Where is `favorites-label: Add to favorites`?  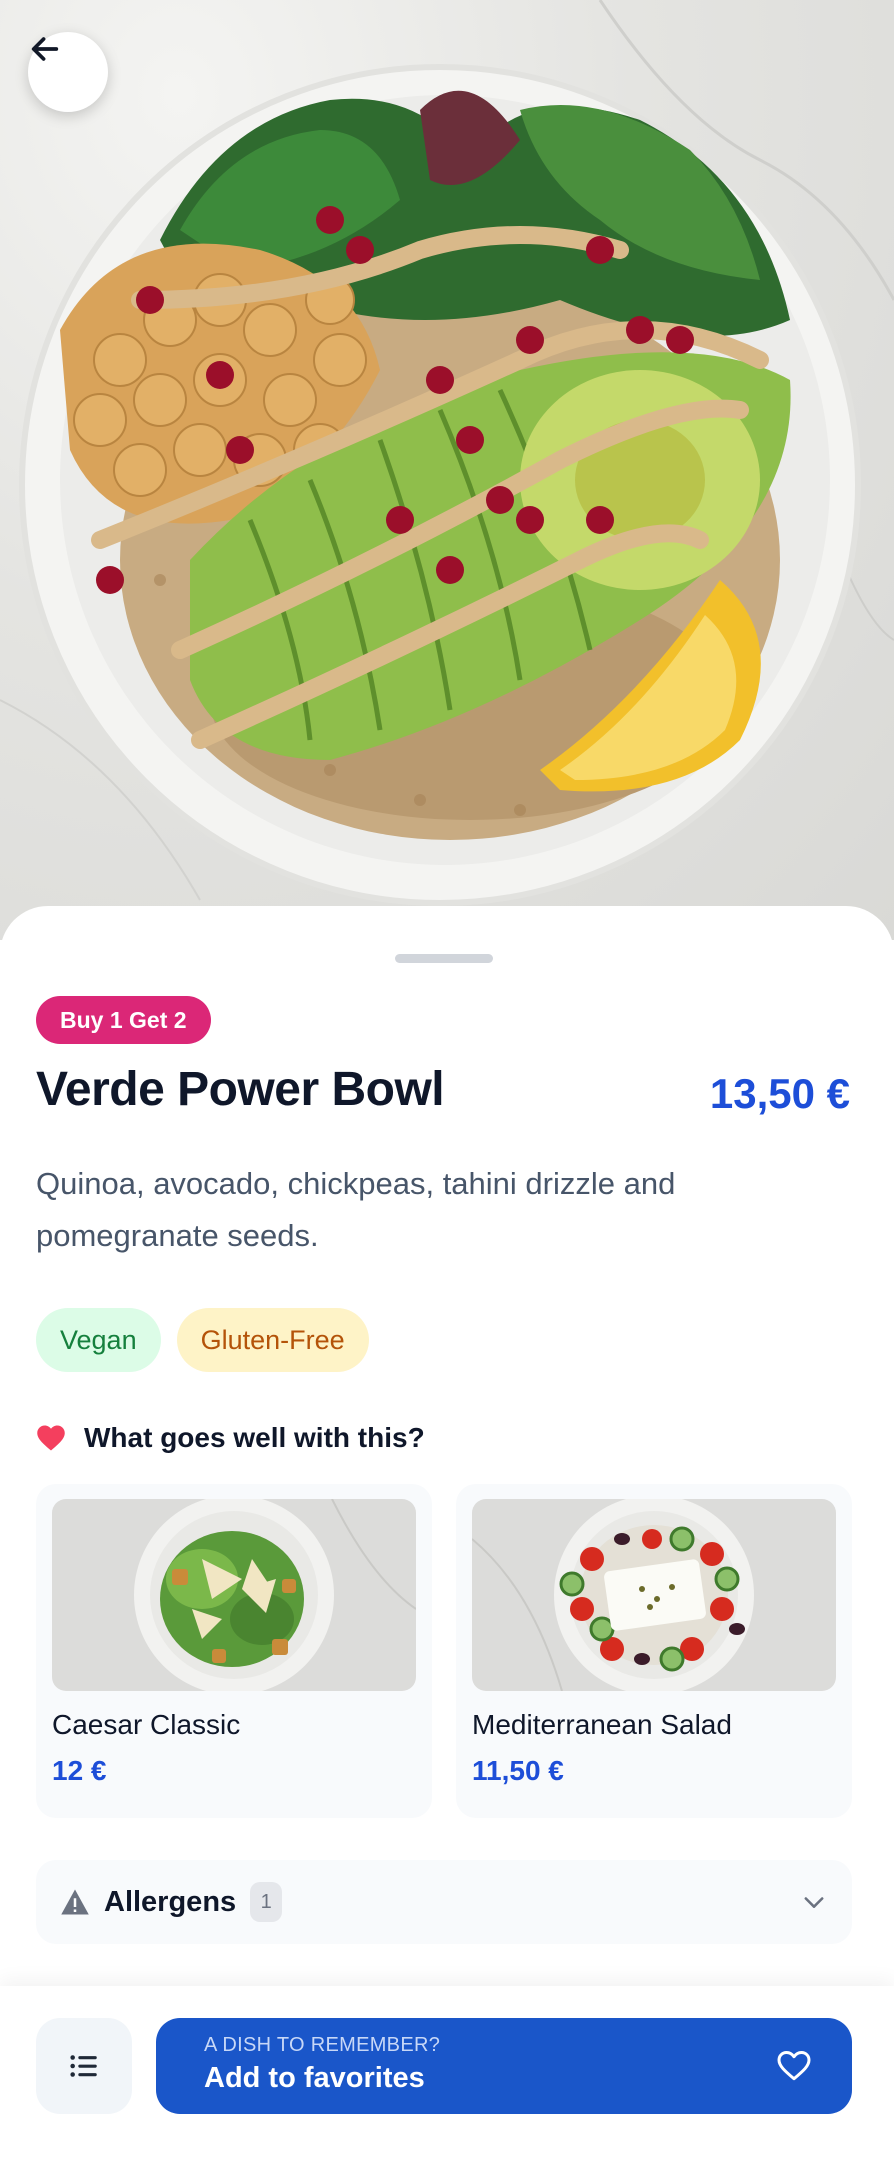
favorites-label: Add to favorites is located at coordinates (314, 2078).